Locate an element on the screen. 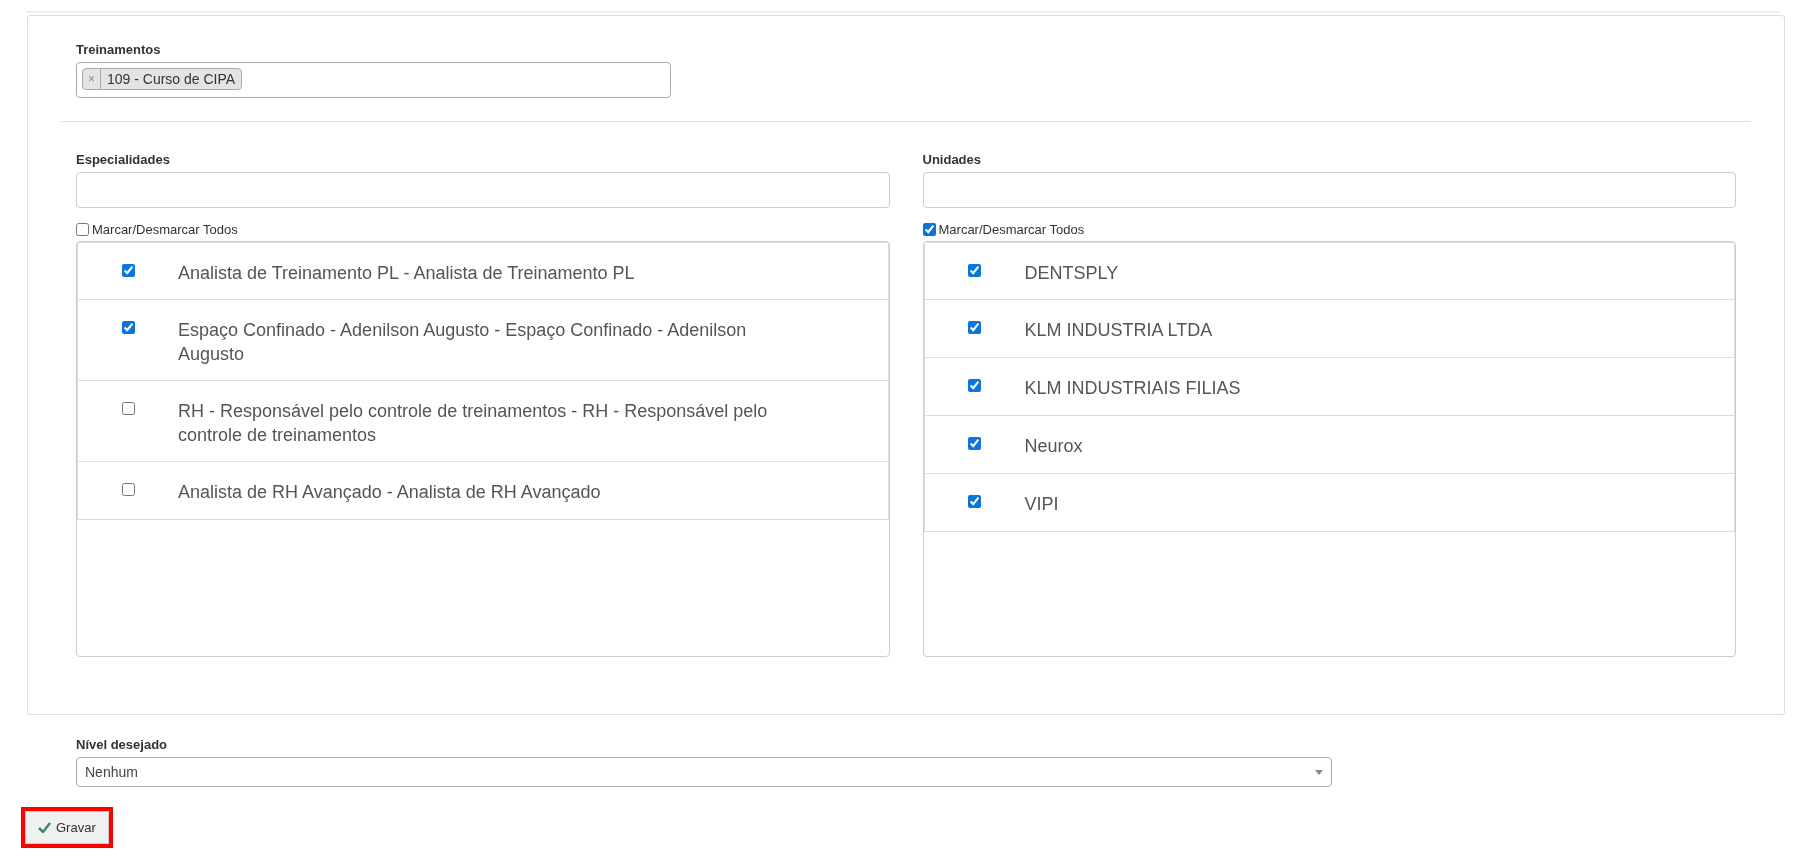 This screenshot has height=865, width=1806. caret-icon is located at coordinates (1319, 772).